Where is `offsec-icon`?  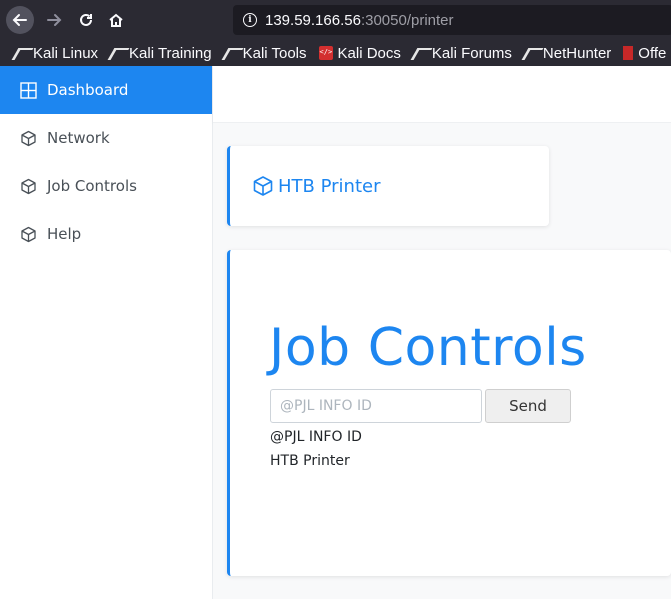 offsec-icon is located at coordinates (628, 53).